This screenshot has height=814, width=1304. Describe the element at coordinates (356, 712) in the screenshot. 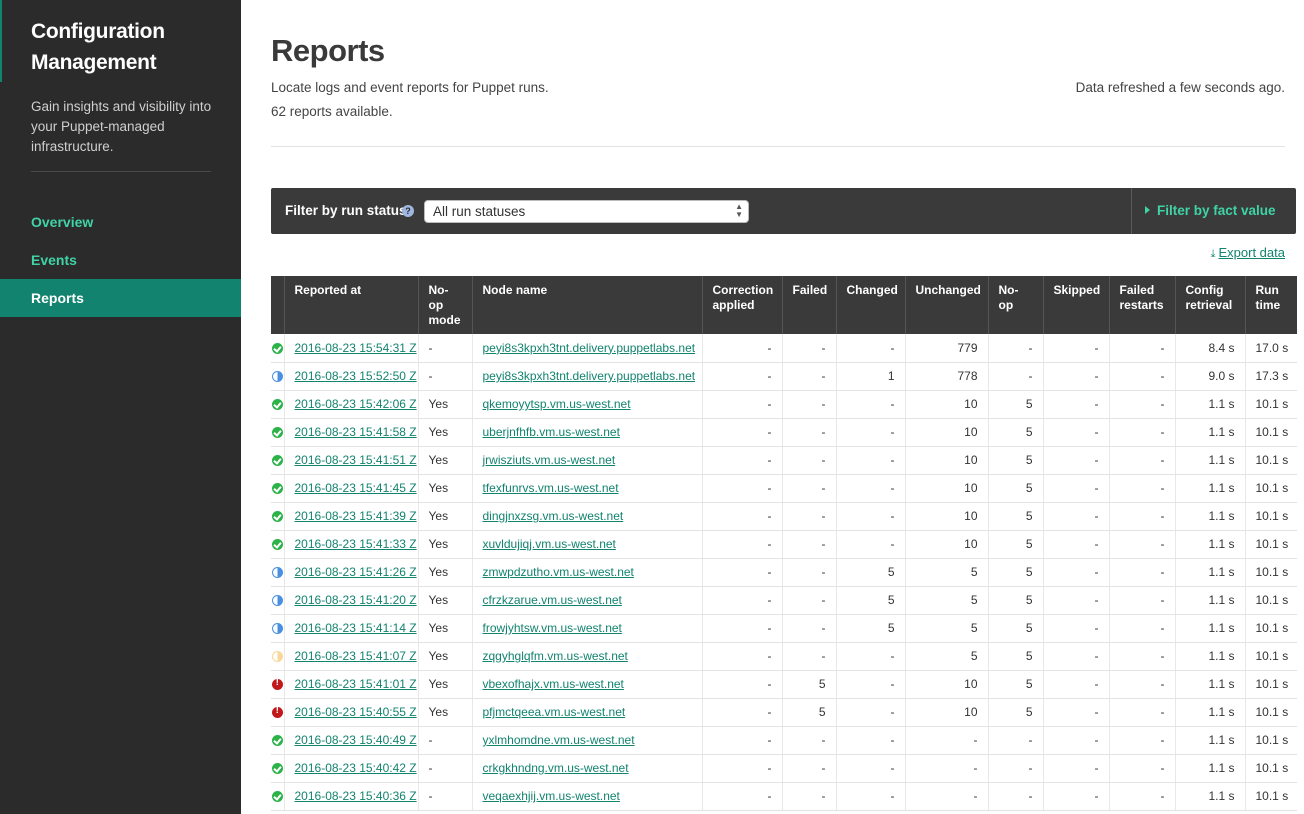

I see `report-link: 2016-08-23 15:40:55 Z` at that location.